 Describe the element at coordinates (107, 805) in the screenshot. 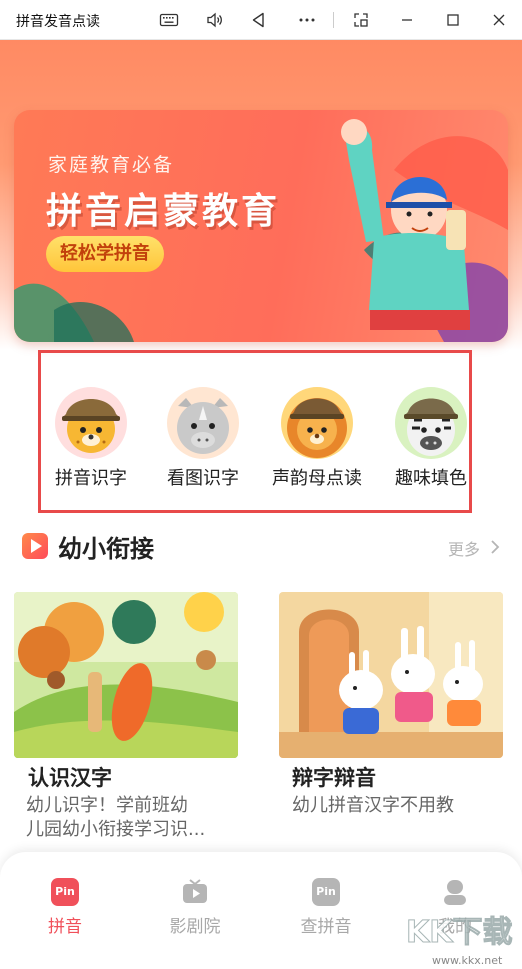

I see `card-desc-line: 幼儿识字！学前班幼` at that location.